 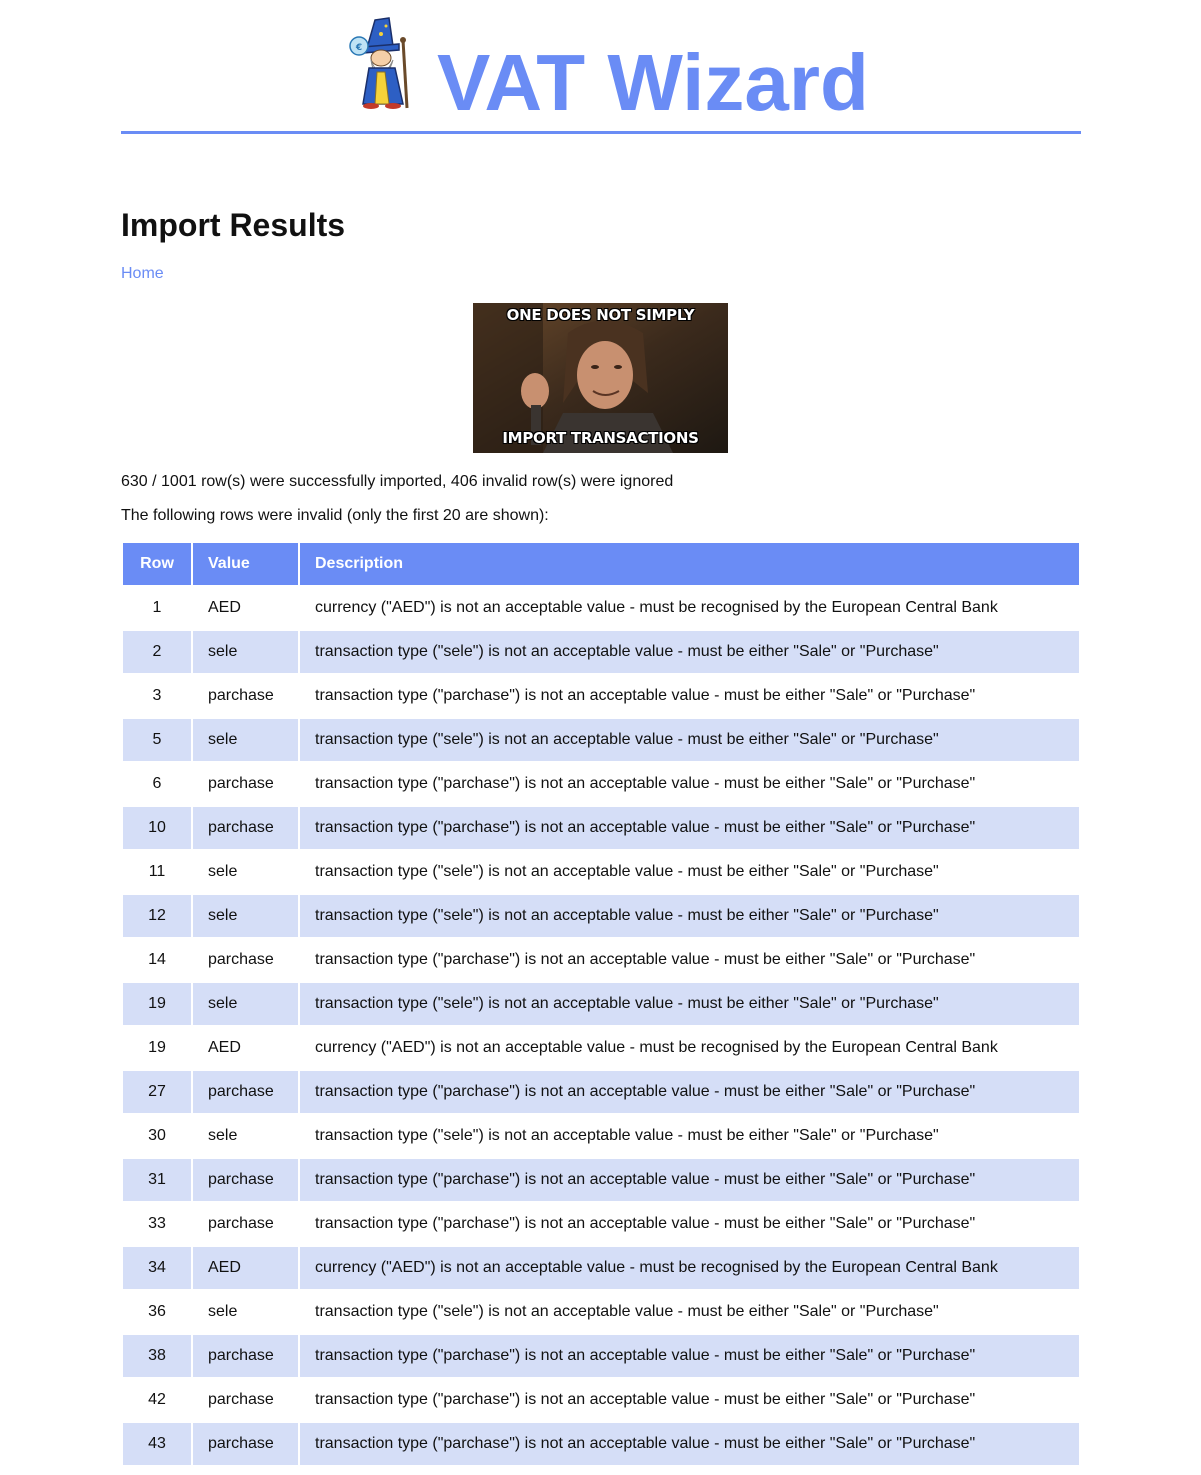 I want to click on row-number-cell: 34, so click(x=157, y=1268).